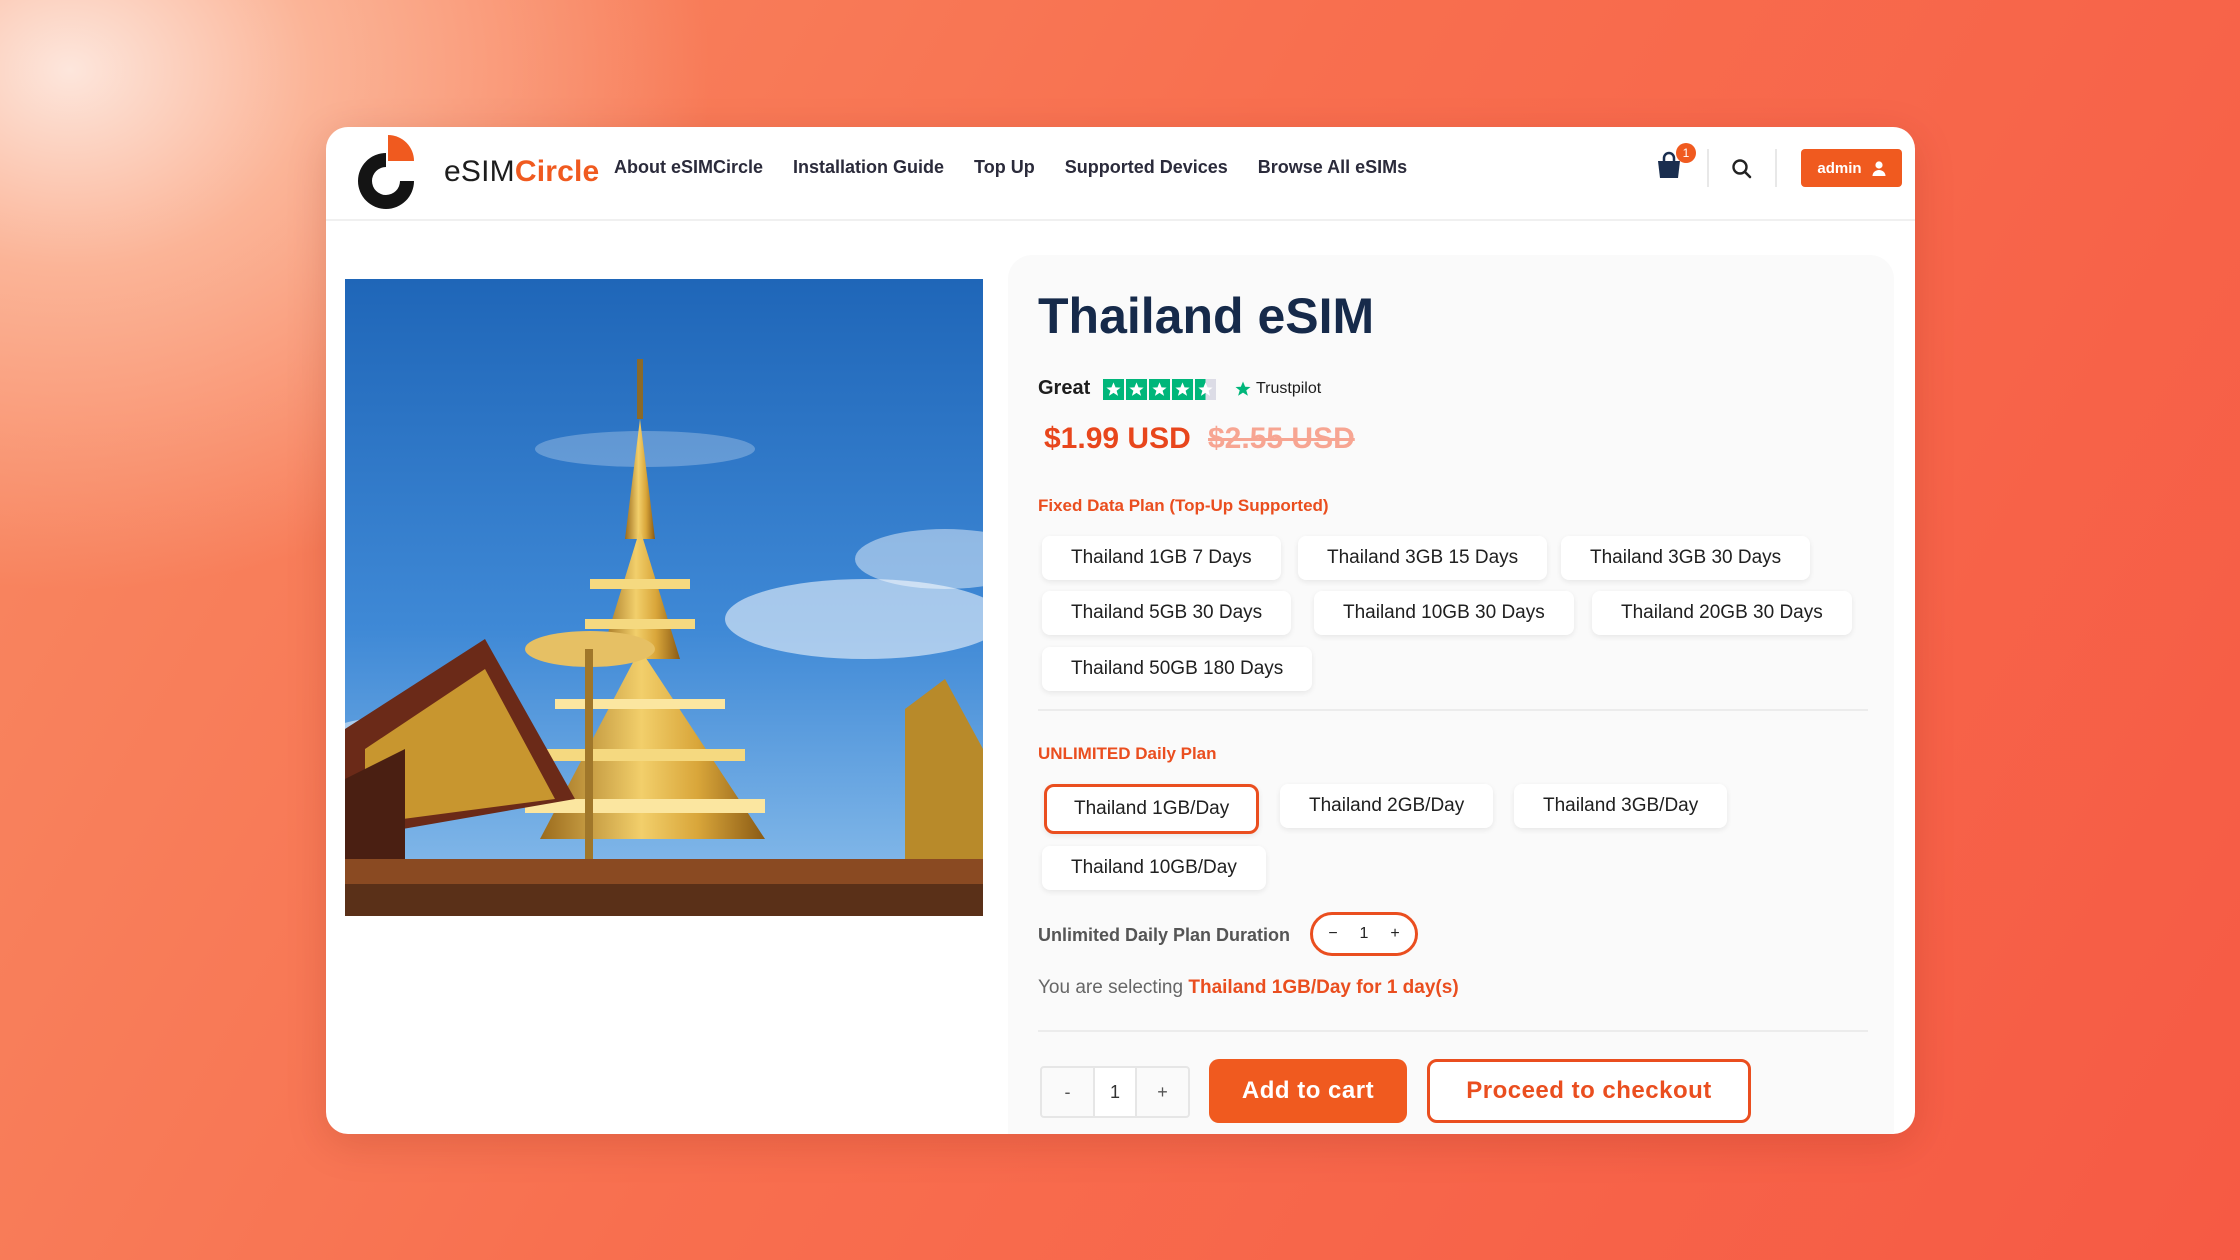  What do you see at coordinates (1064, 388) in the screenshot?
I see `rating-text: Great` at bounding box center [1064, 388].